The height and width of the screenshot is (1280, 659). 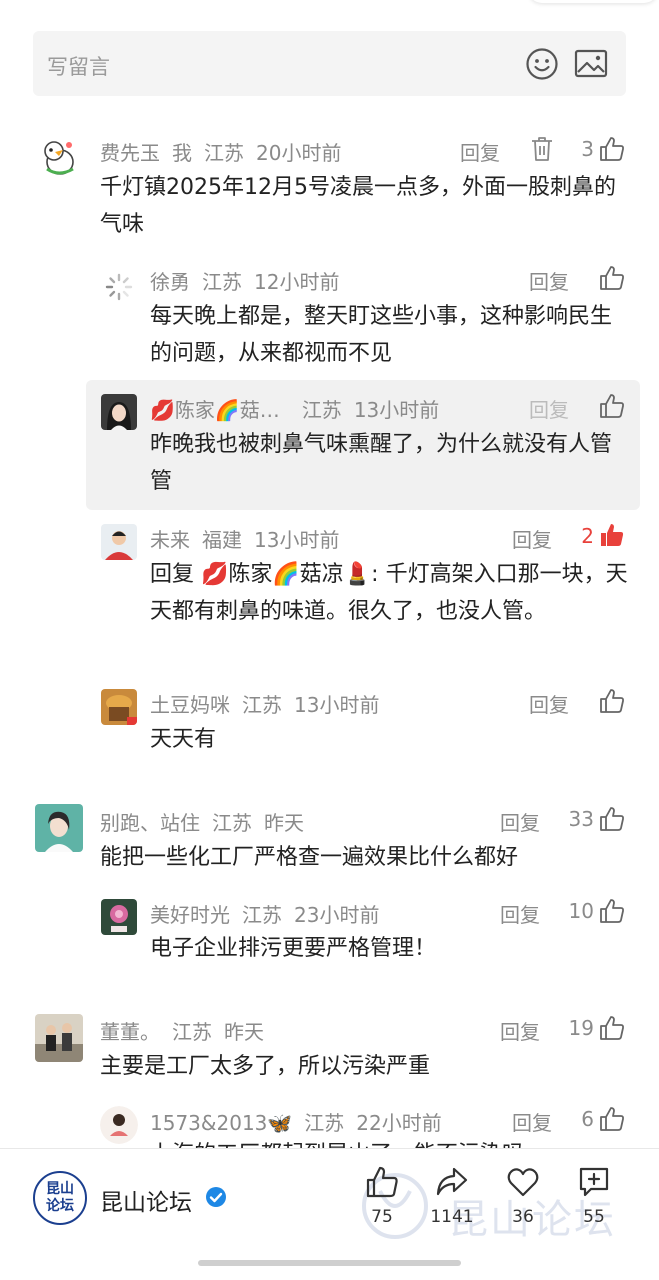 What do you see at coordinates (190, 915) in the screenshot?
I see `username: 美好时光` at bounding box center [190, 915].